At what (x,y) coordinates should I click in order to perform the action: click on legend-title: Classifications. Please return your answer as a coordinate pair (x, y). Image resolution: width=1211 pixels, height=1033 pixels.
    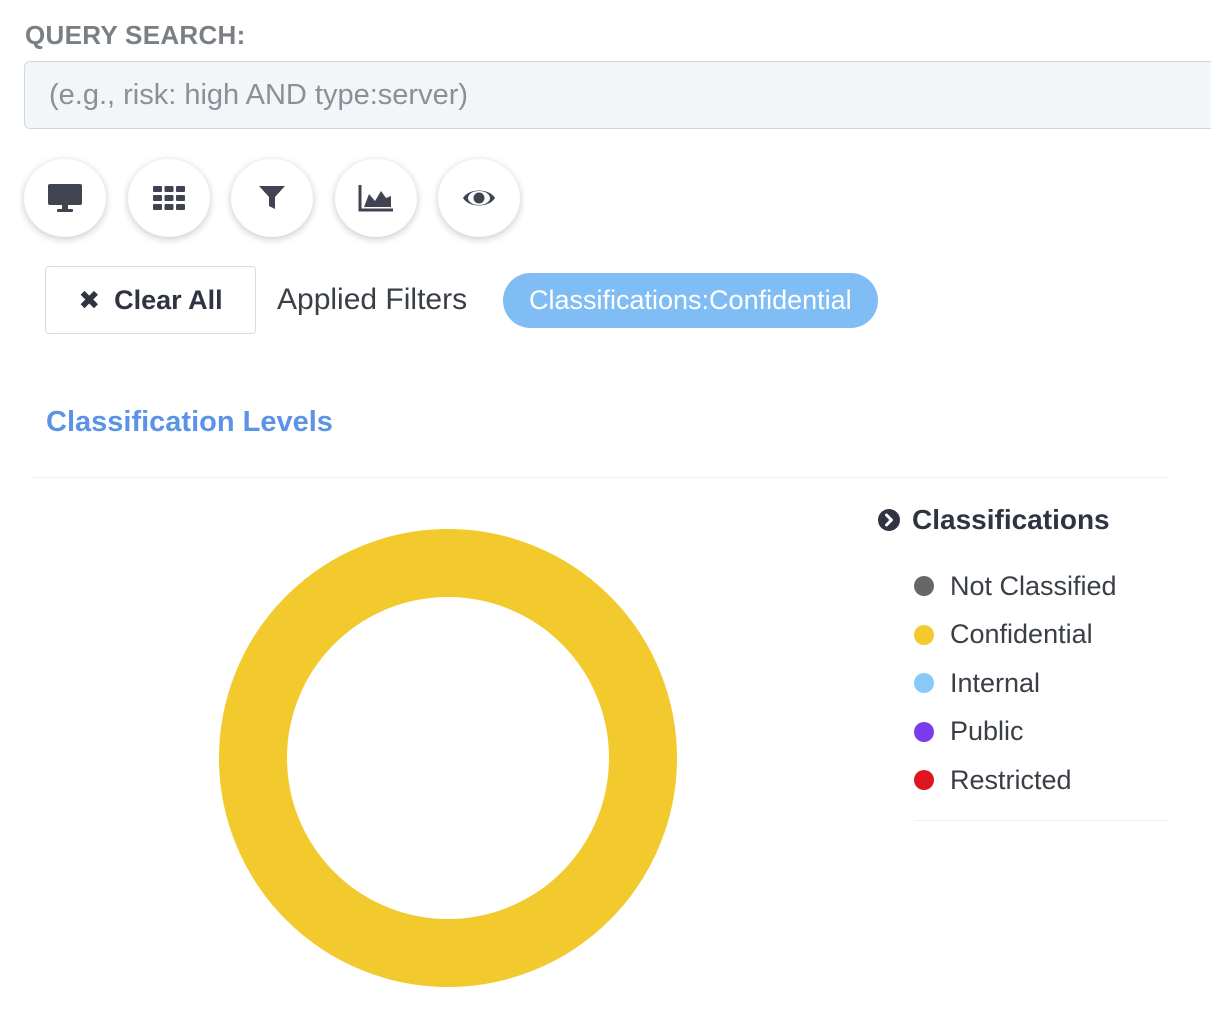
    Looking at the image, I should click on (1011, 519).